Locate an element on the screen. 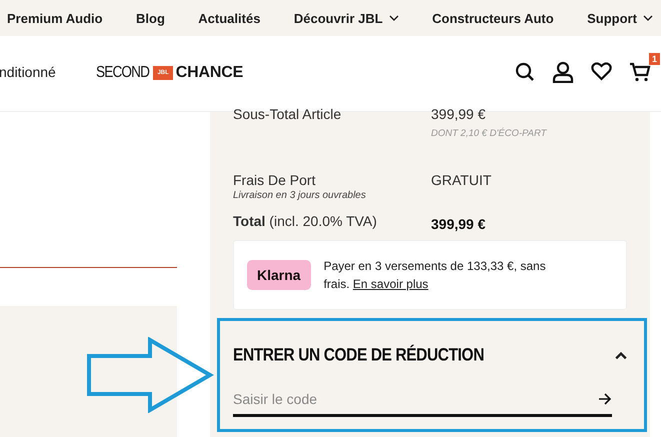 This screenshot has height=437, width=661. arrow-right-icon is located at coordinates (605, 399).